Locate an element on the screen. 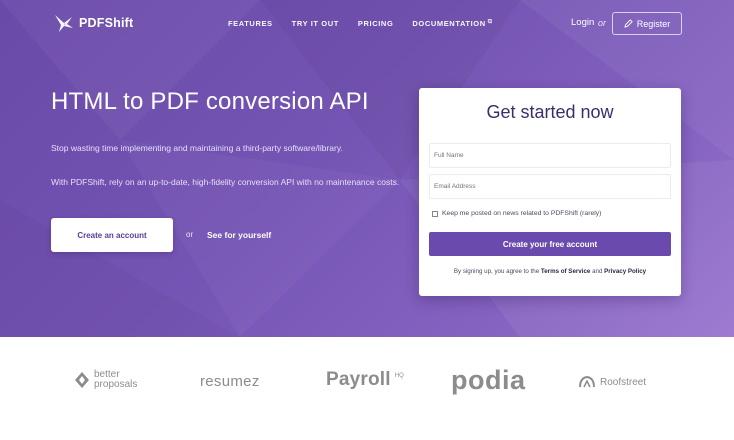 This screenshot has height=440, width=734. resumez-logo: resumez is located at coordinates (230, 381).